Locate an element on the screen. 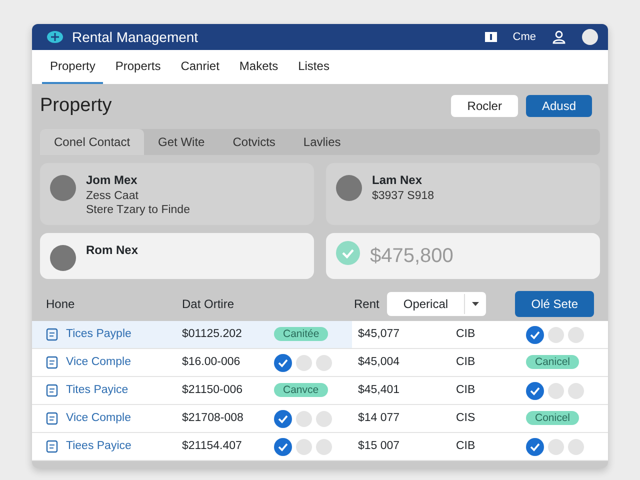 Image resolution: width=640 pixels, height=480 pixels. logo-icon is located at coordinates (55, 37).